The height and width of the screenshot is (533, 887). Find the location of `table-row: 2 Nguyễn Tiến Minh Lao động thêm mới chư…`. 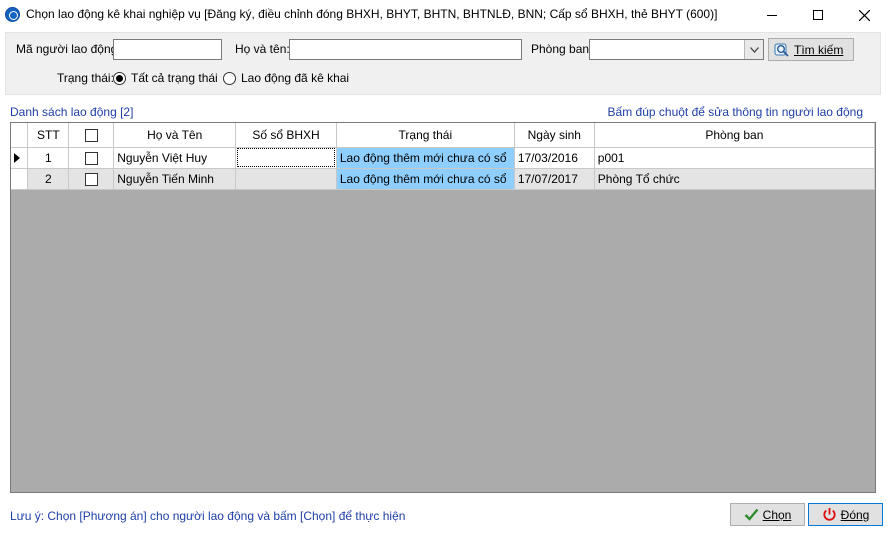

table-row: 2 Nguyễn Tiến Minh Lao động thêm mới chư… is located at coordinates (443, 179).